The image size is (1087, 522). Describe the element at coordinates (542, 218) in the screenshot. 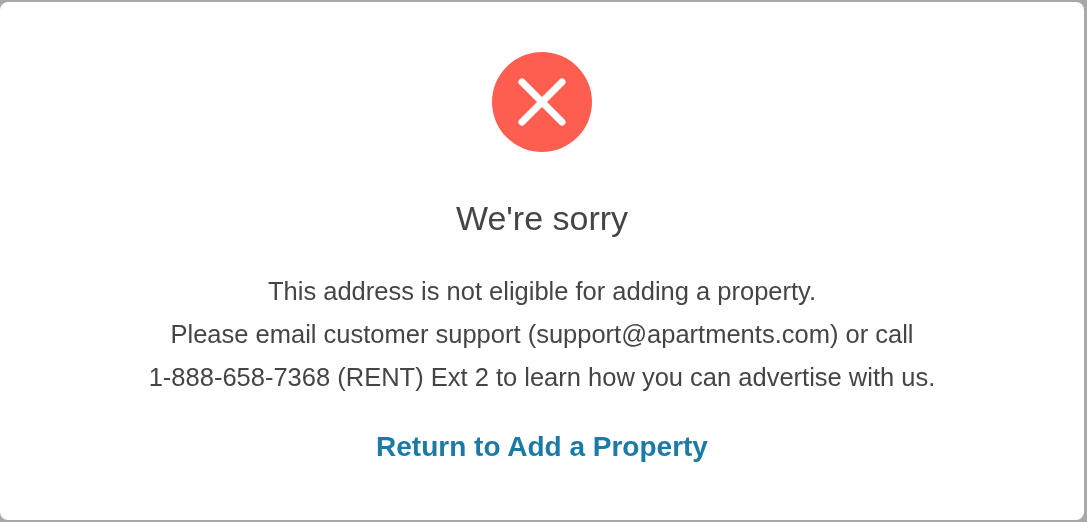

I see `dialog-title: We're sorry` at that location.